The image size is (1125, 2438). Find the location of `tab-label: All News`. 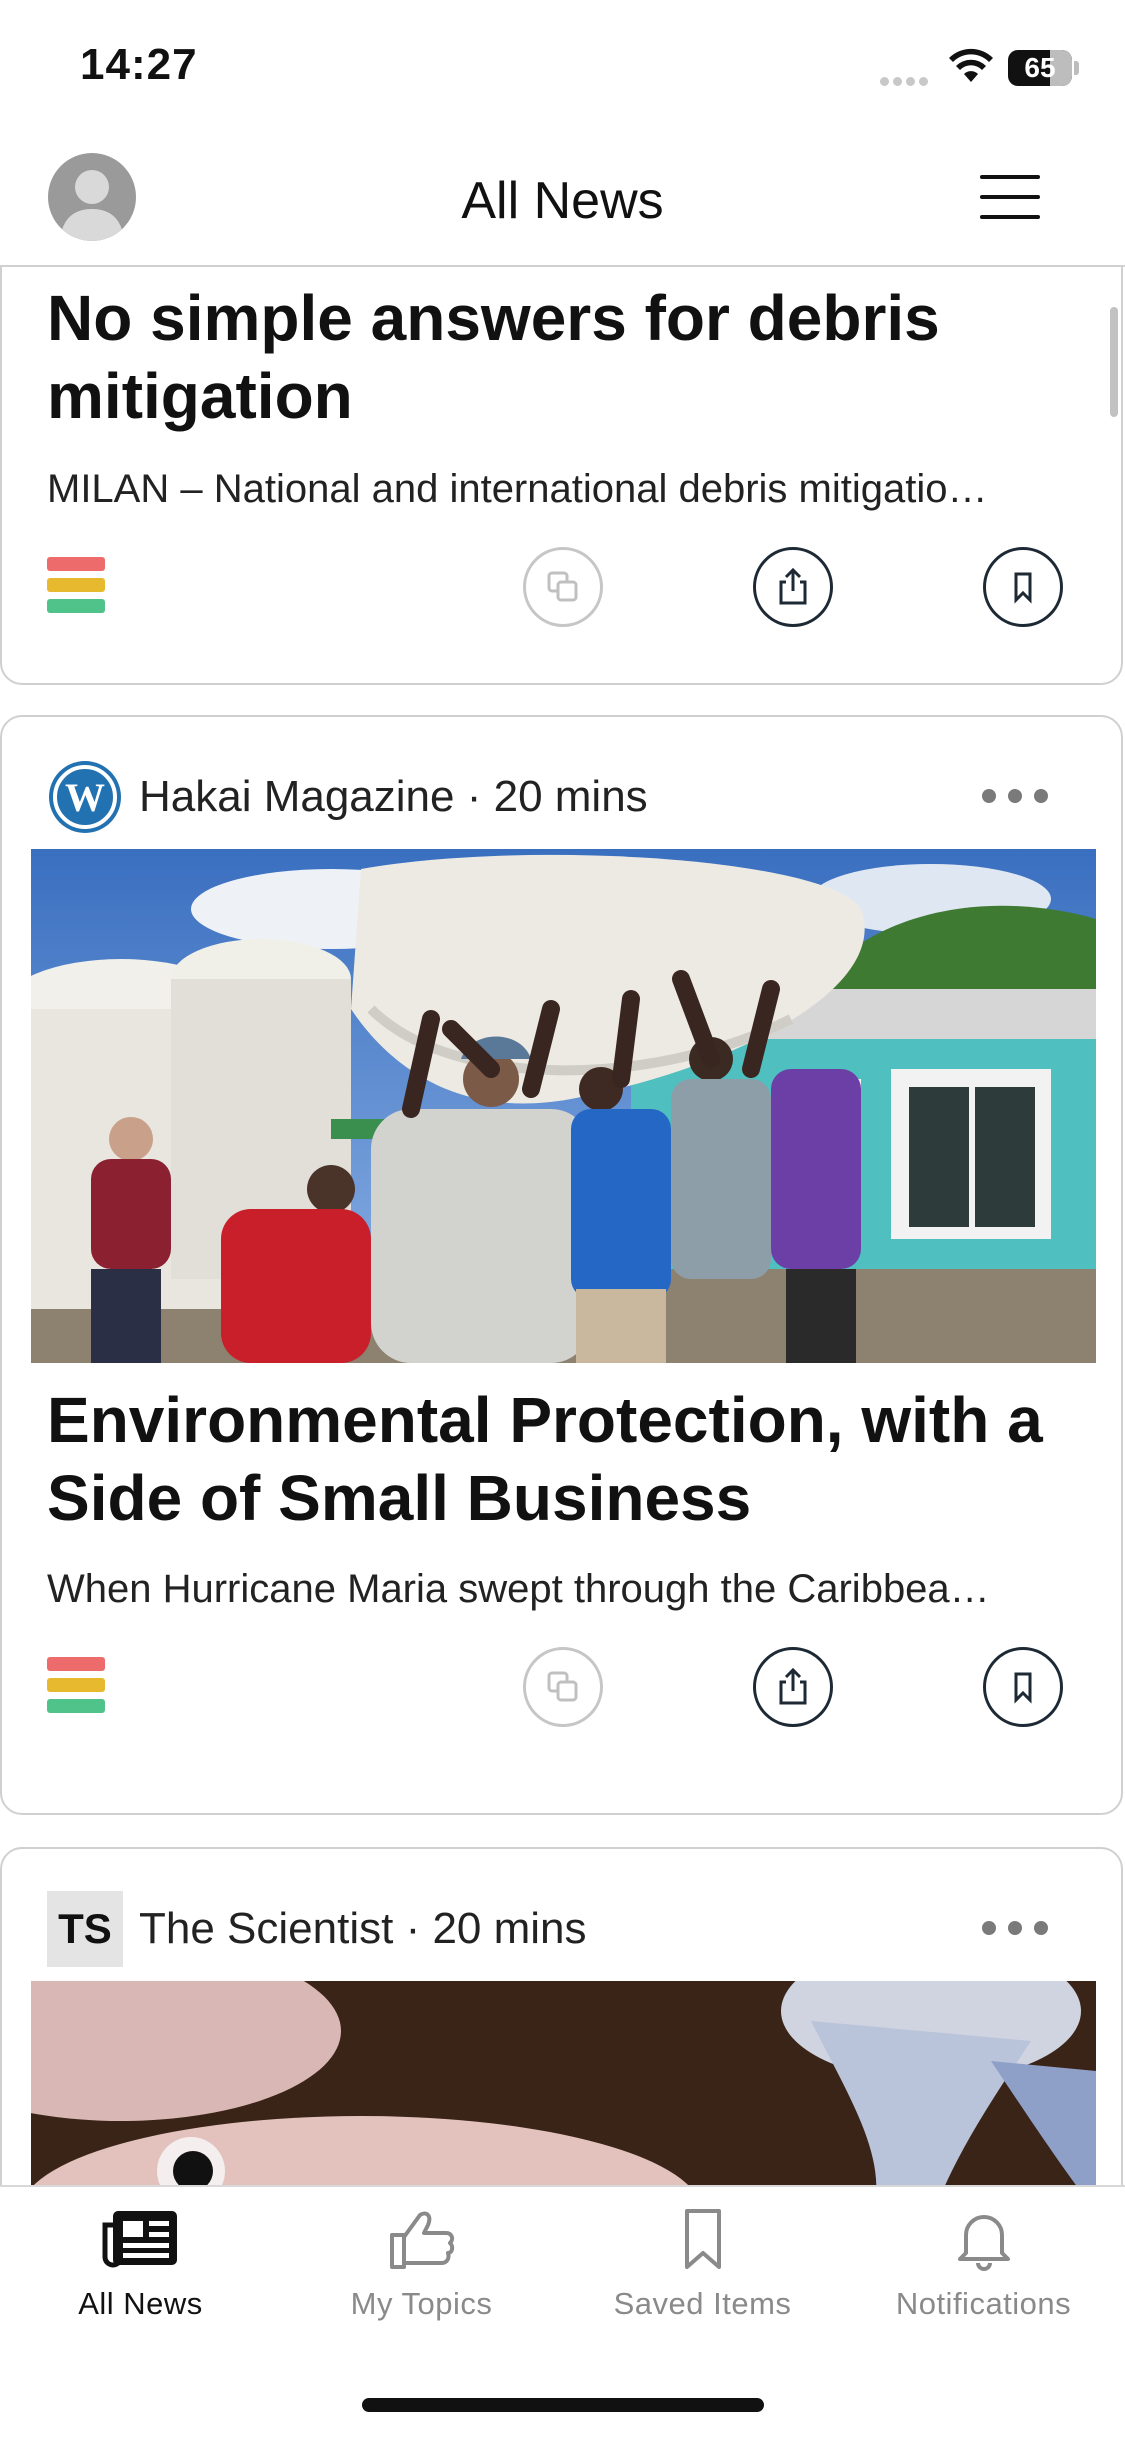

tab-label: All News is located at coordinates (140, 2303).